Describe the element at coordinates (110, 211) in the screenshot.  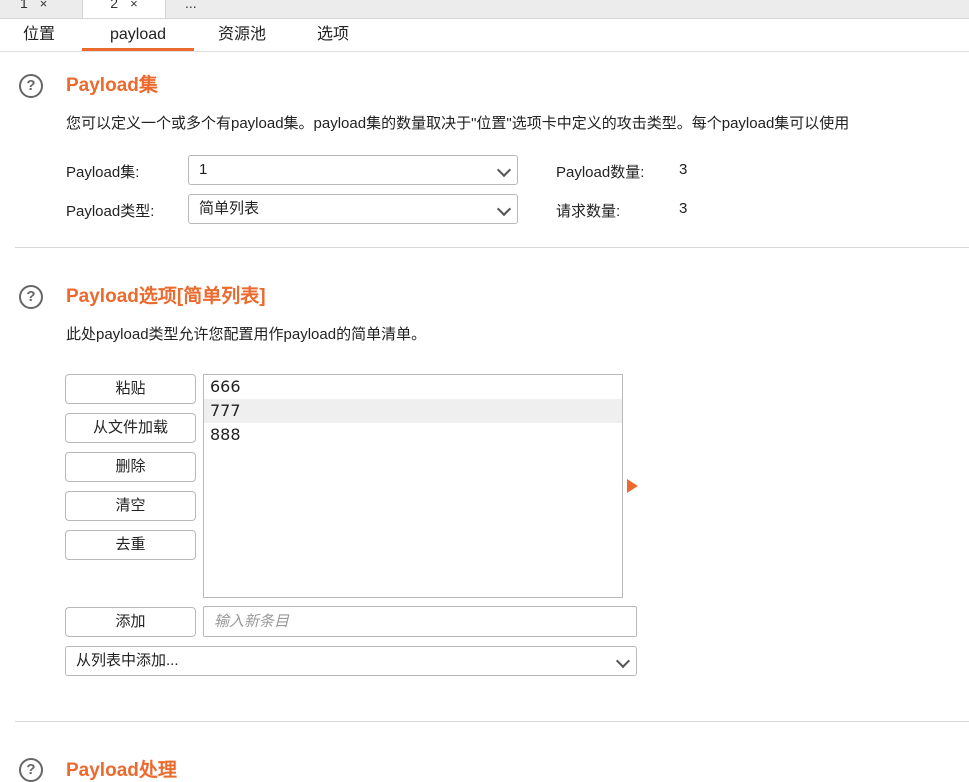
I see `payload-type-label: Payload类型:` at that location.